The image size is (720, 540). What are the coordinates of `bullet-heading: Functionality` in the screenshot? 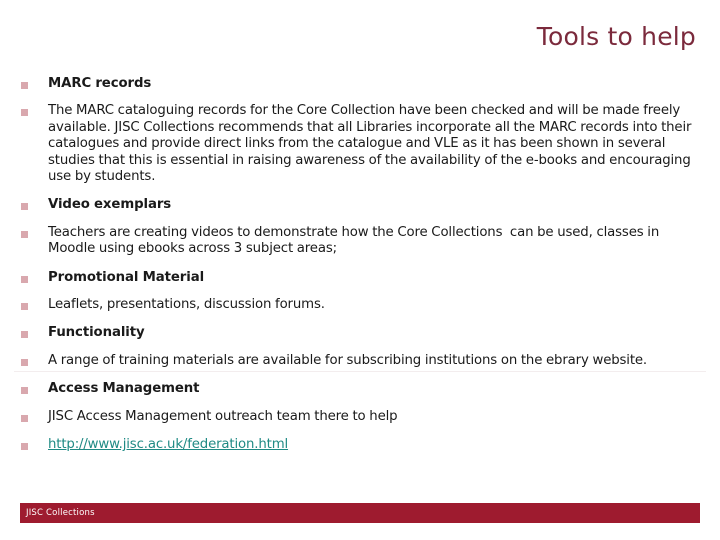 It's located at (96, 333).